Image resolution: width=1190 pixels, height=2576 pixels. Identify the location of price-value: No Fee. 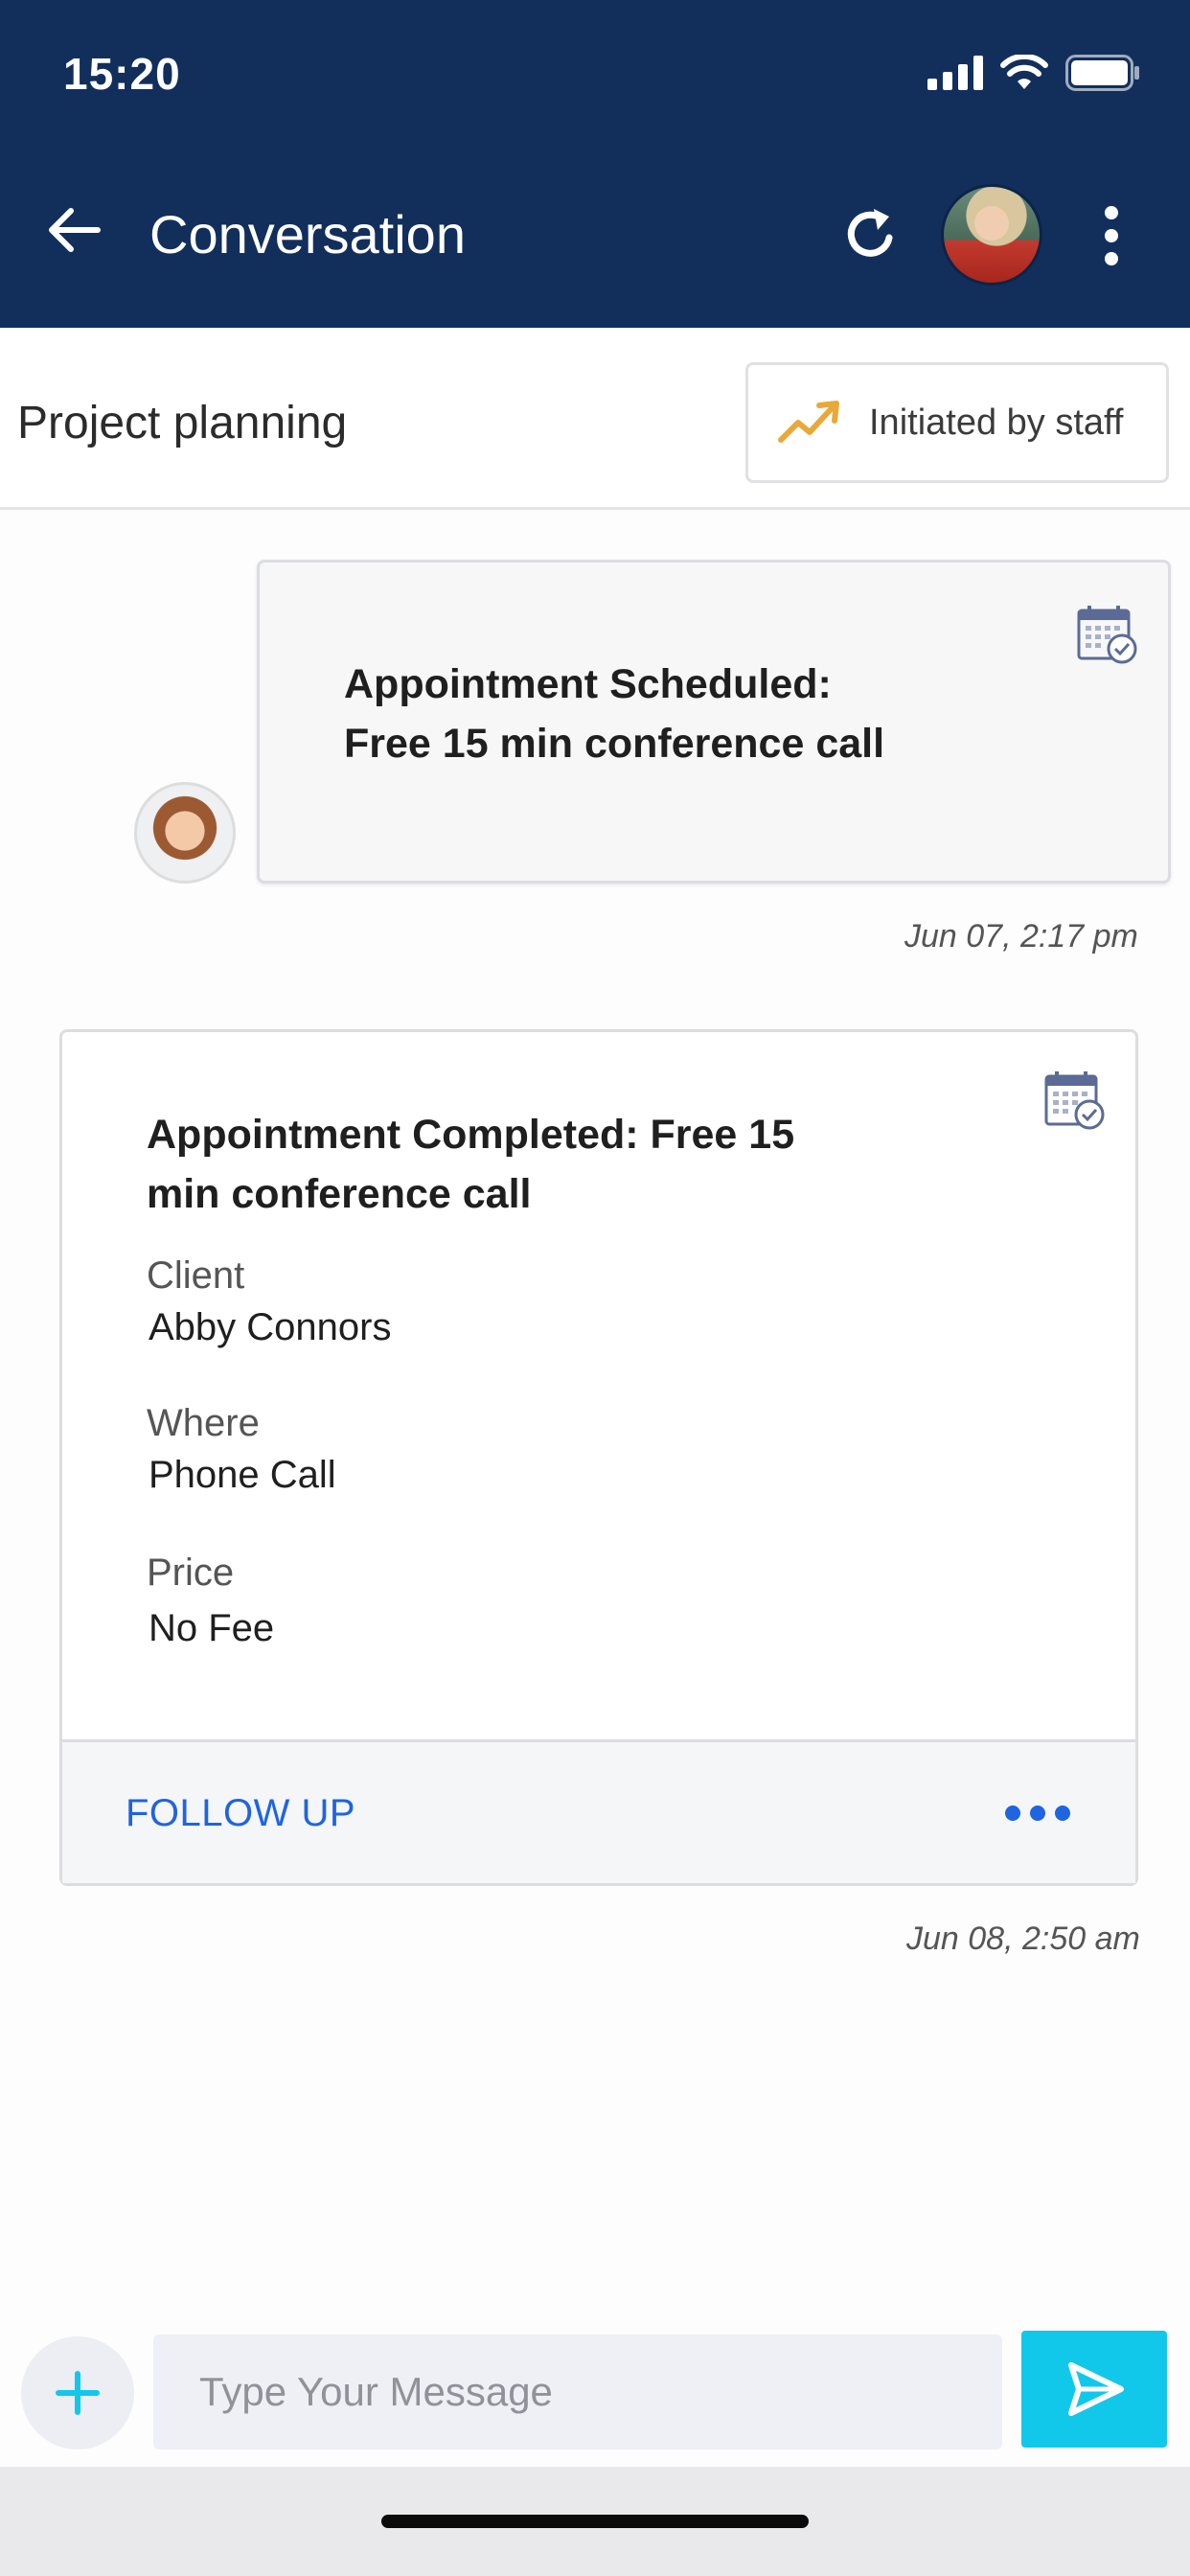
(212, 1628).